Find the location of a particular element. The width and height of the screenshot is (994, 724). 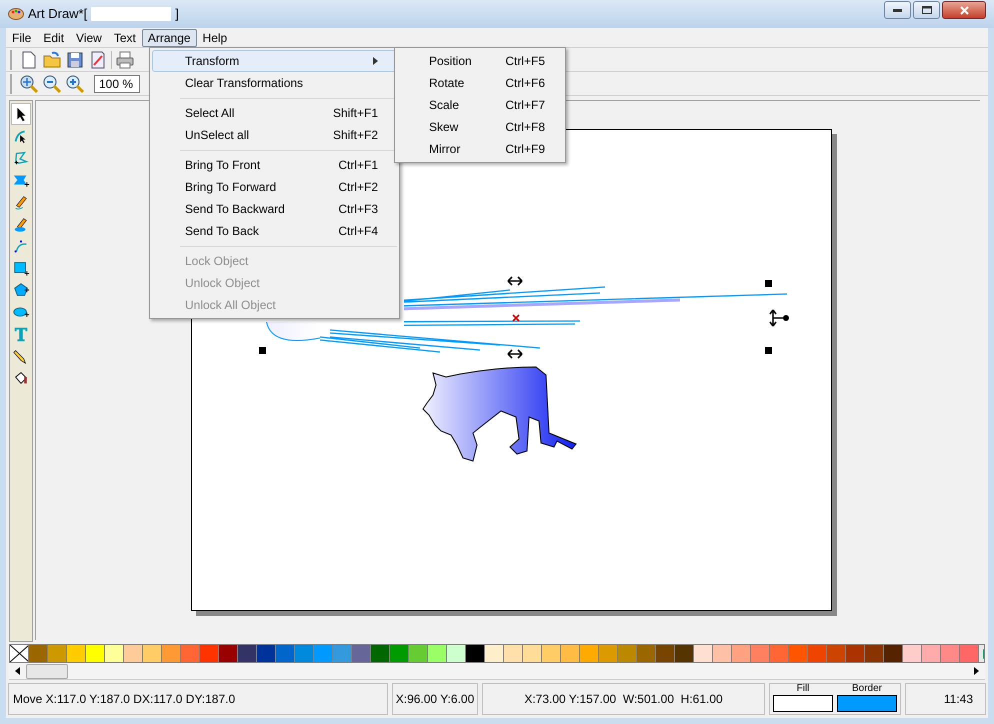

menu-item: Arrange is located at coordinates (169, 37).